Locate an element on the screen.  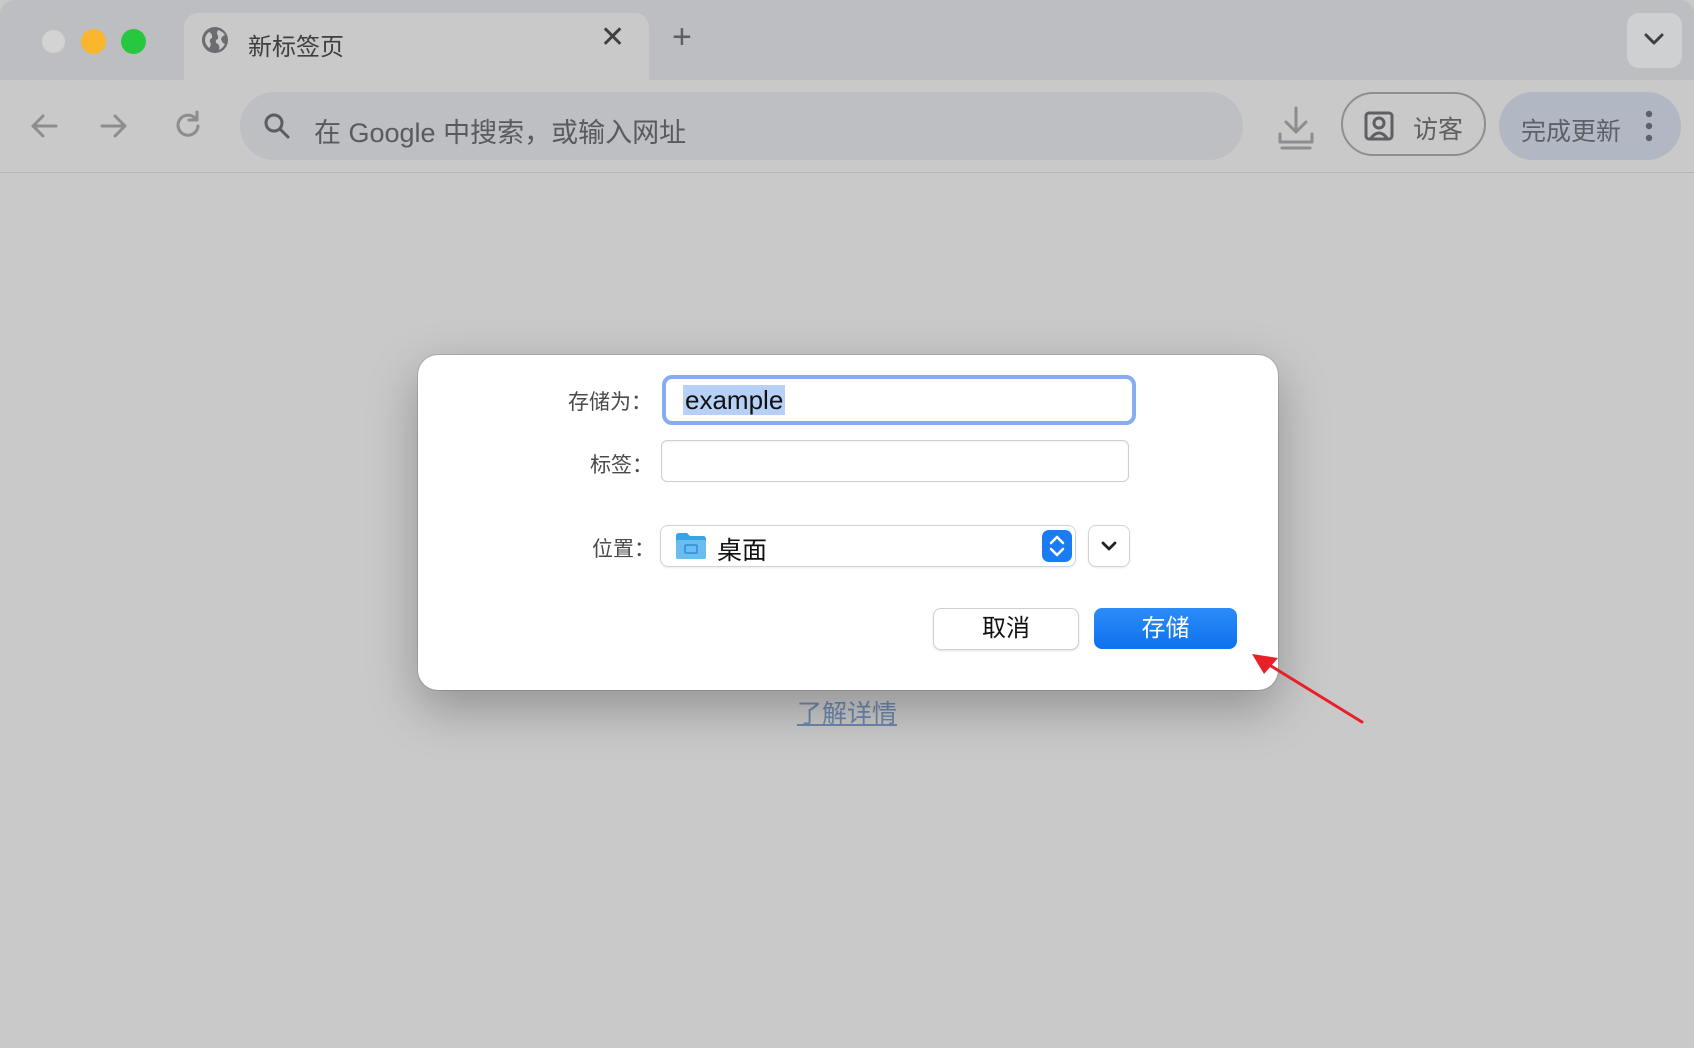
guest-profile-button: 访客 is located at coordinates (1413, 124).